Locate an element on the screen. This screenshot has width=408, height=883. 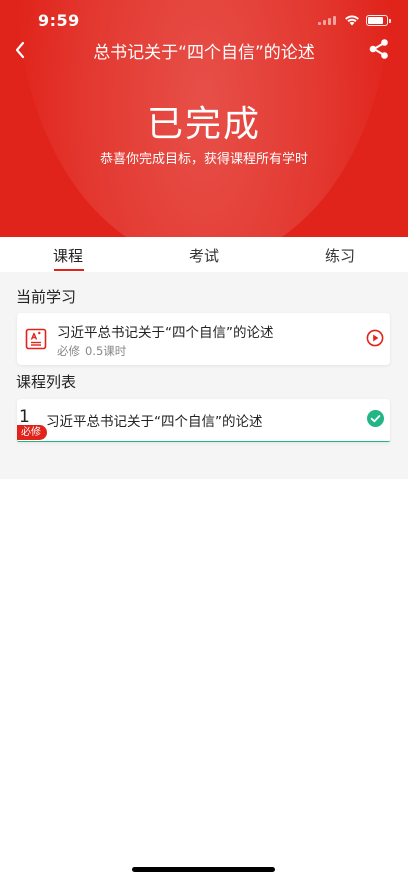
share-button is located at coordinates (379, 49).